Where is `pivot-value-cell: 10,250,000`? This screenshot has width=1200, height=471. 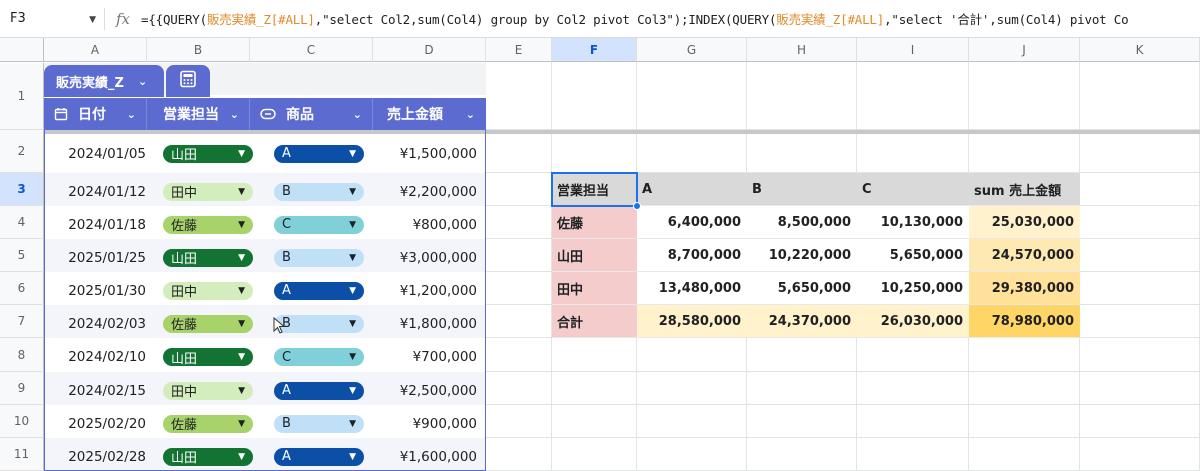
pivot-value-cell: 10,250,000 is located at coordinates (913, 288).